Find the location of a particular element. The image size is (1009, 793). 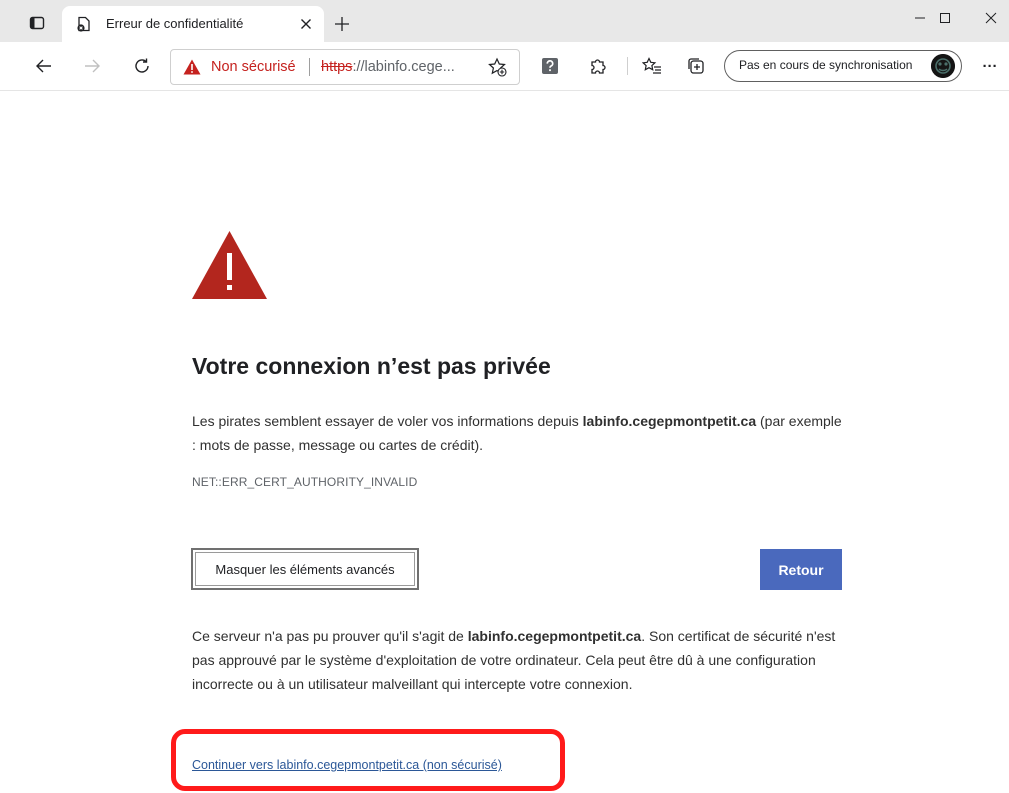

address-separator is located at coordinates (309, 67).